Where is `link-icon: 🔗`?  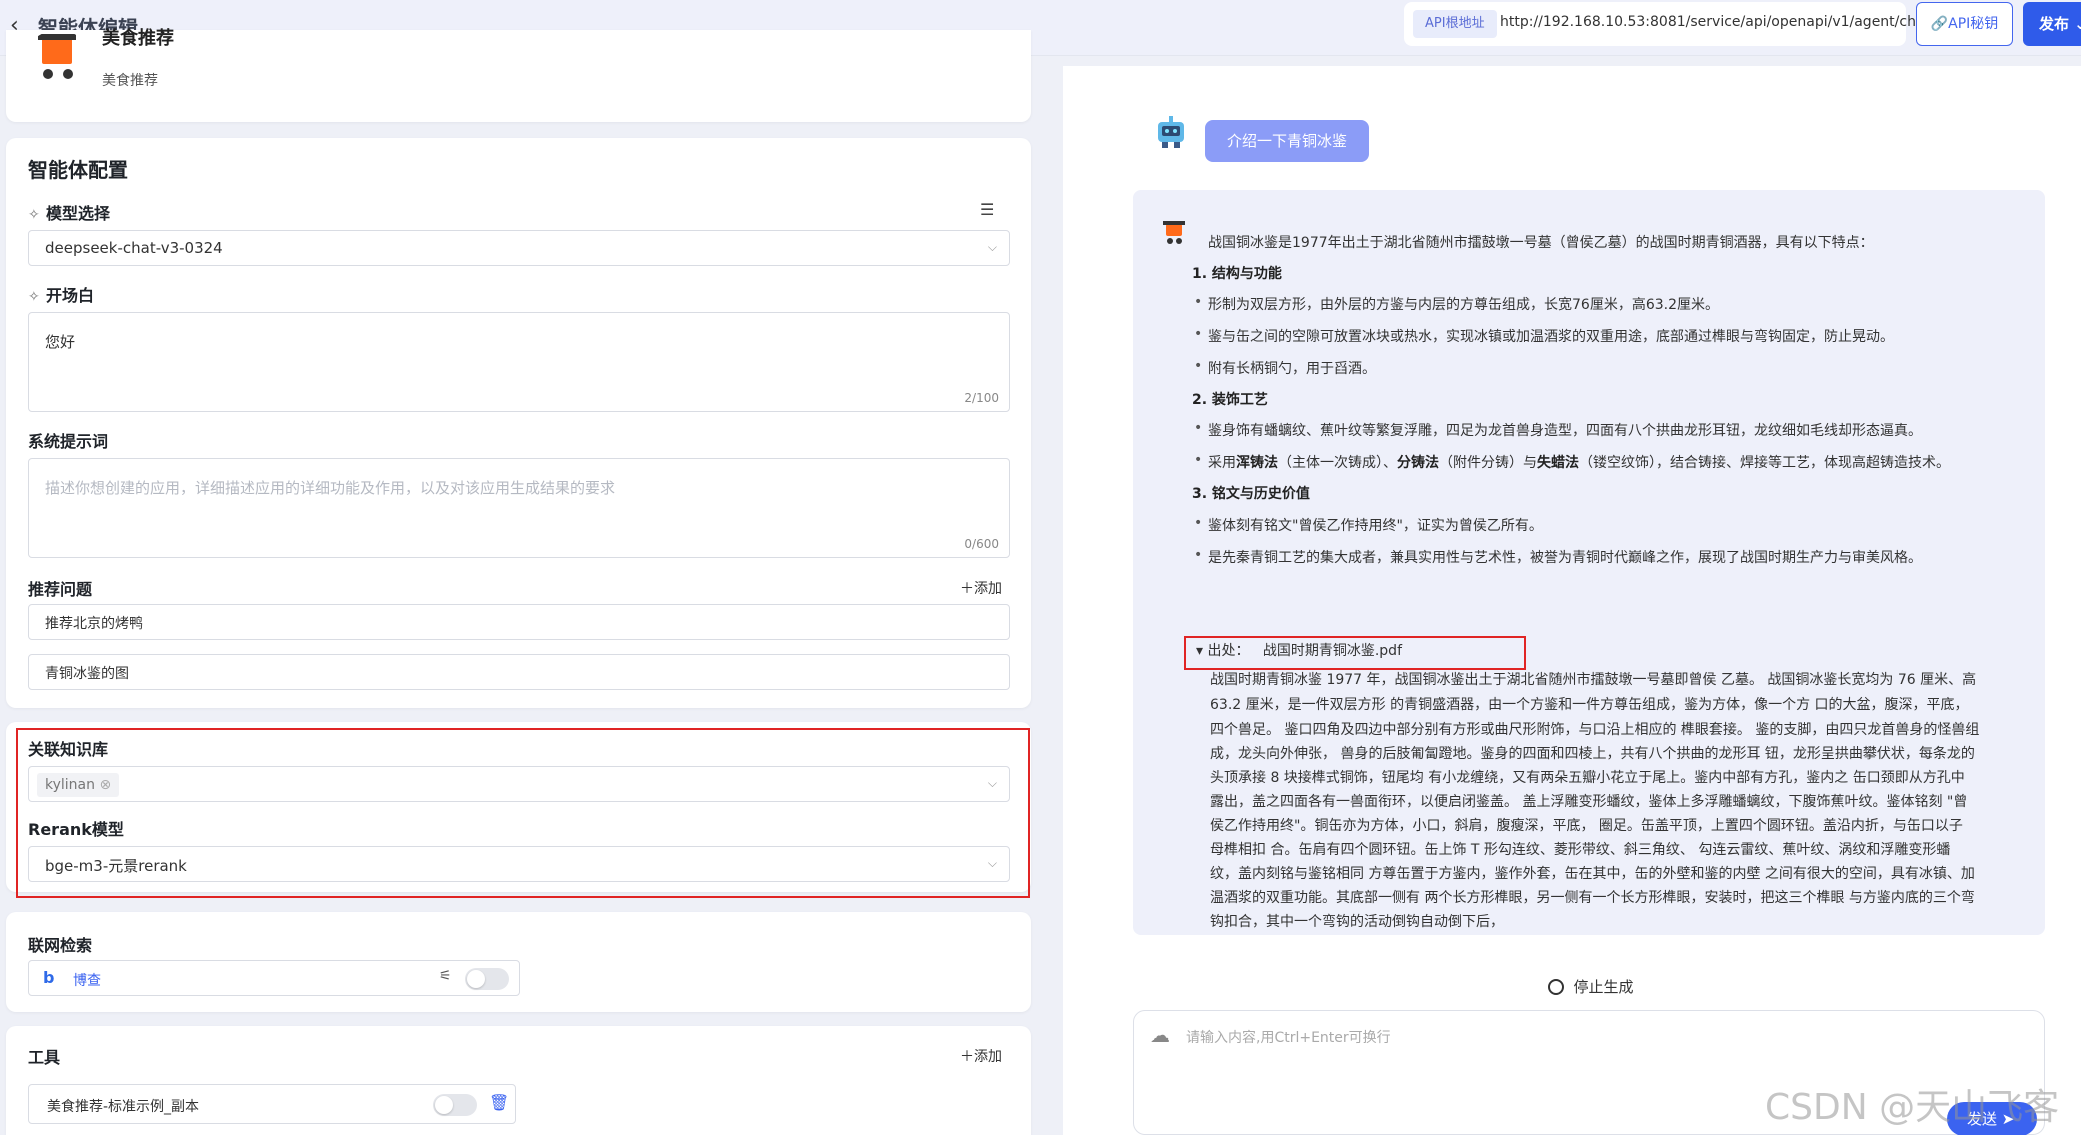 link-icon: 🔗 is located at coordinates (1939, 24).